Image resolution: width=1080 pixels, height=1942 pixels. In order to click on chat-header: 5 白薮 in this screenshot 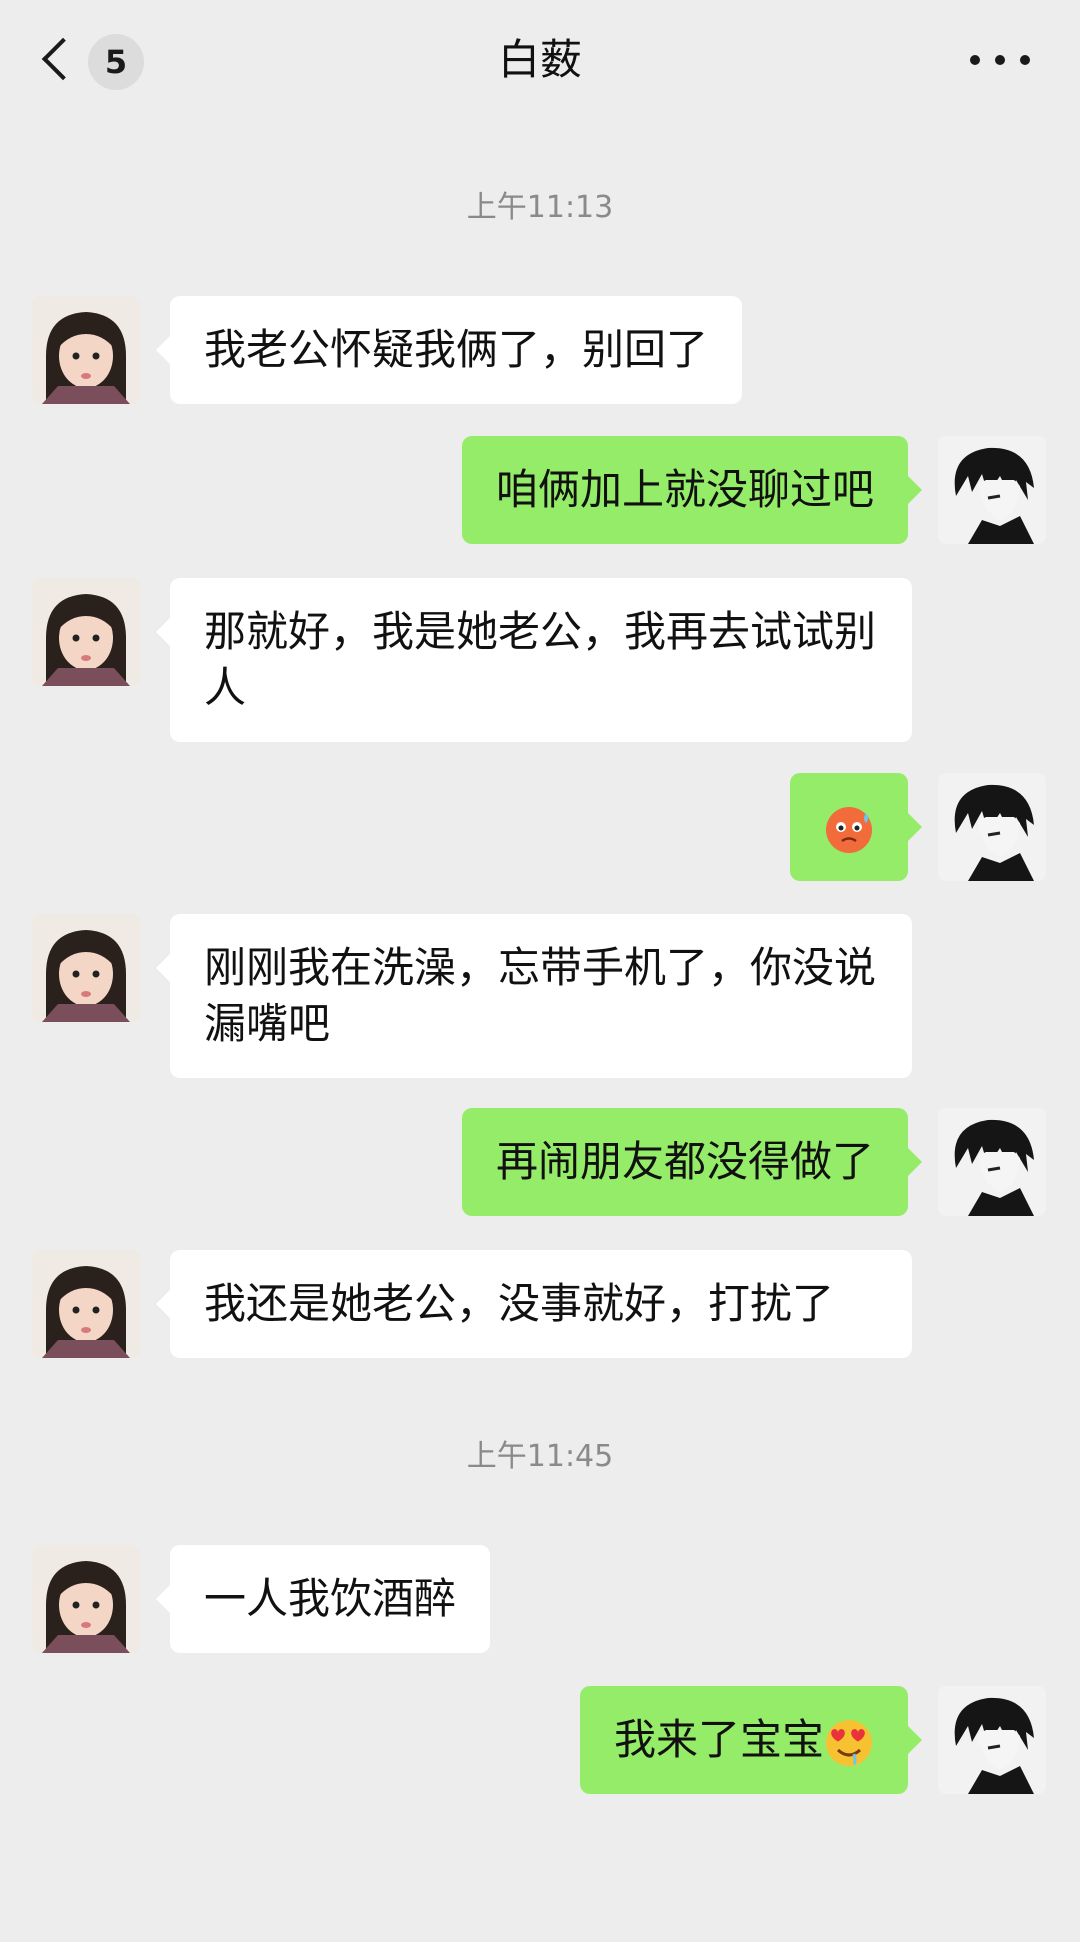, I will do `click(540, 60)`.